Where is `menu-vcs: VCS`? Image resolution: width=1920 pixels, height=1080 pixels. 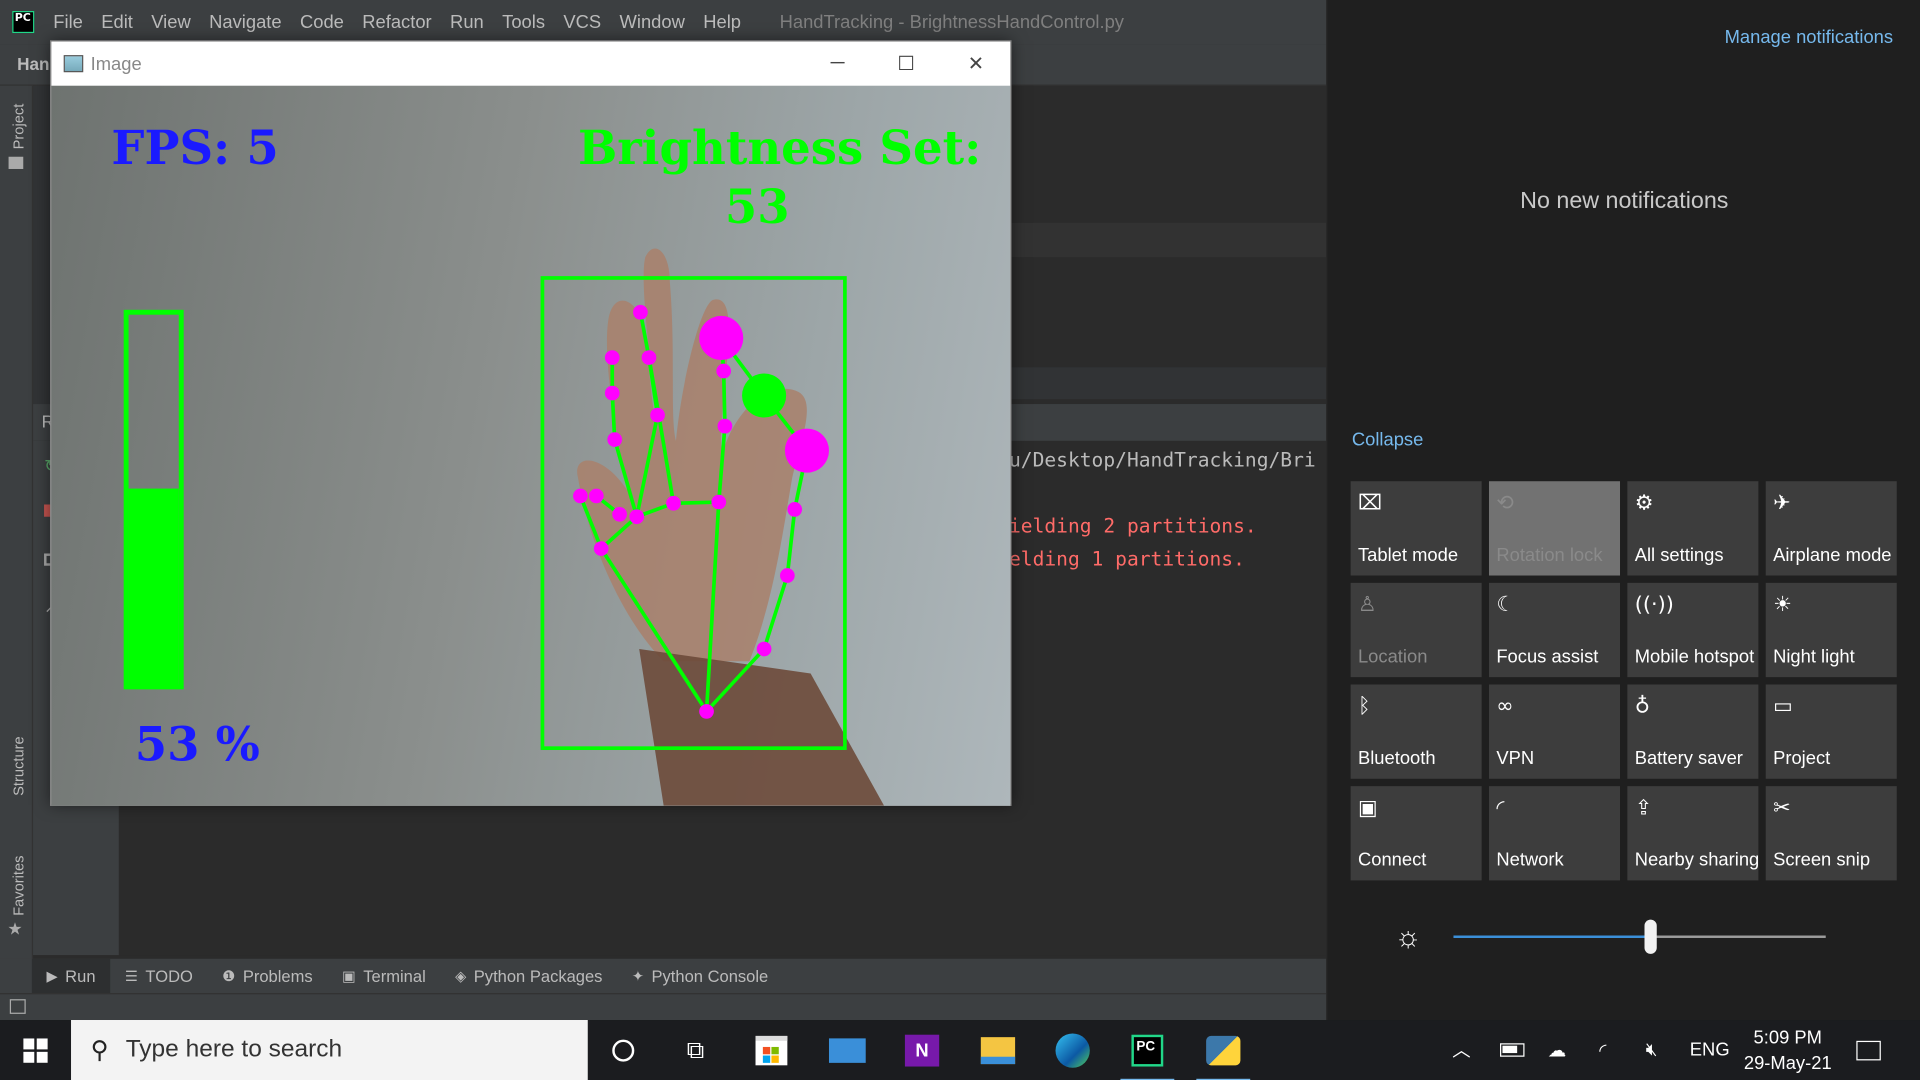 menu-vcs: VCS is located at coordinates (582, 22).